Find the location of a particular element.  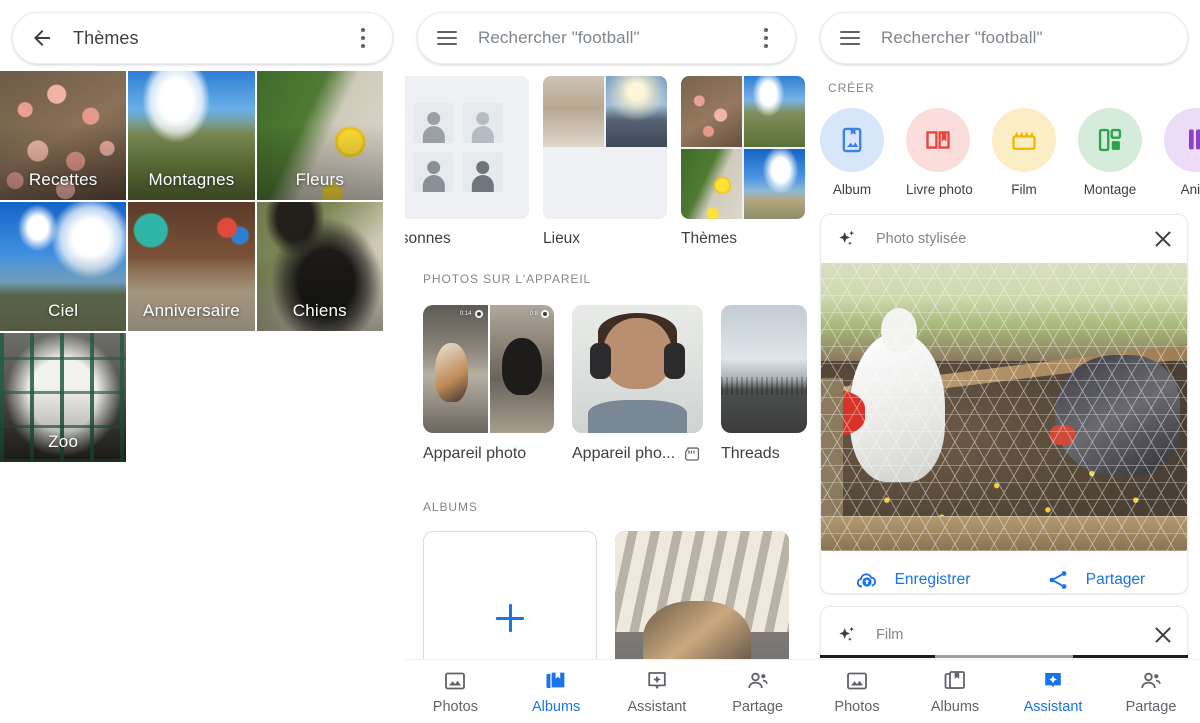

creer-item-label: Livre photo is located at coordinates (939, 189).